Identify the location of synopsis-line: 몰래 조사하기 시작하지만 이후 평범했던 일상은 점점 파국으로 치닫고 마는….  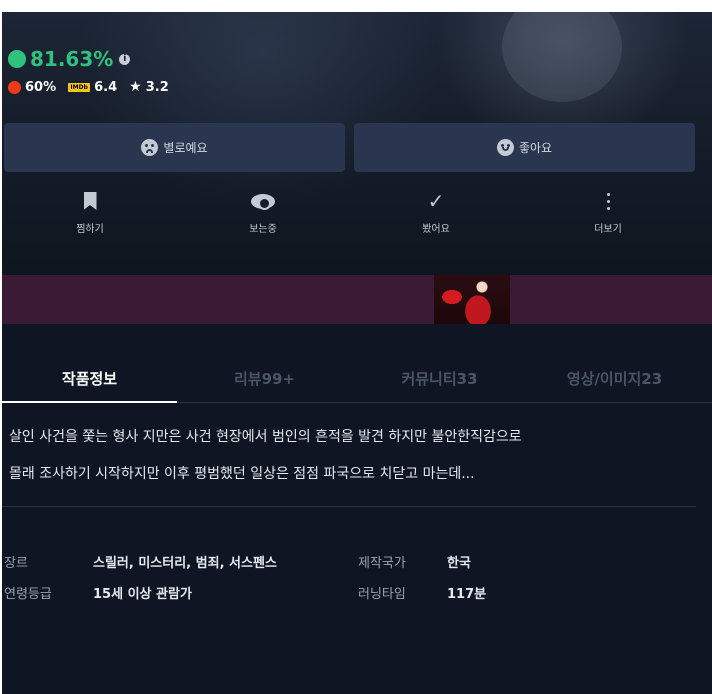
(242, 474).